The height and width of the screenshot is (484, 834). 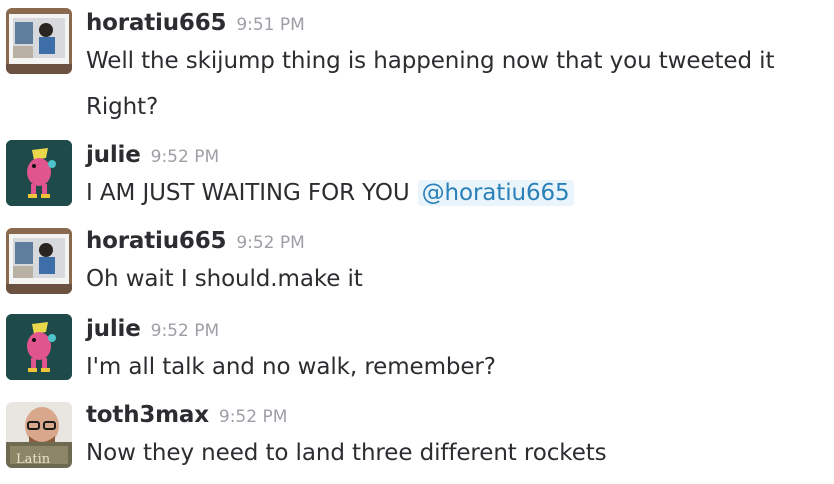 I want to click on message-header: horatiu665 9:51 PM, so click(x=195, y=23).